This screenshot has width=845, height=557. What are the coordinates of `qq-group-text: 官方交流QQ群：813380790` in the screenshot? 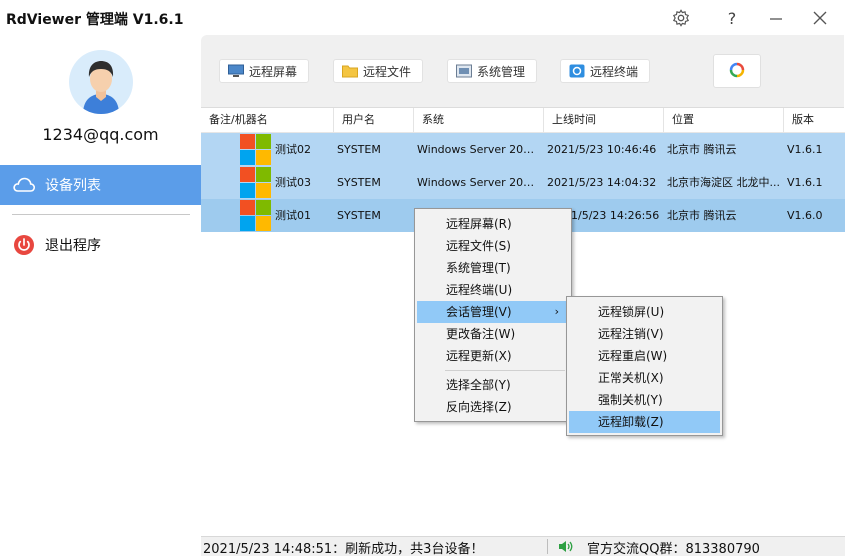 It's located at (673, 549).